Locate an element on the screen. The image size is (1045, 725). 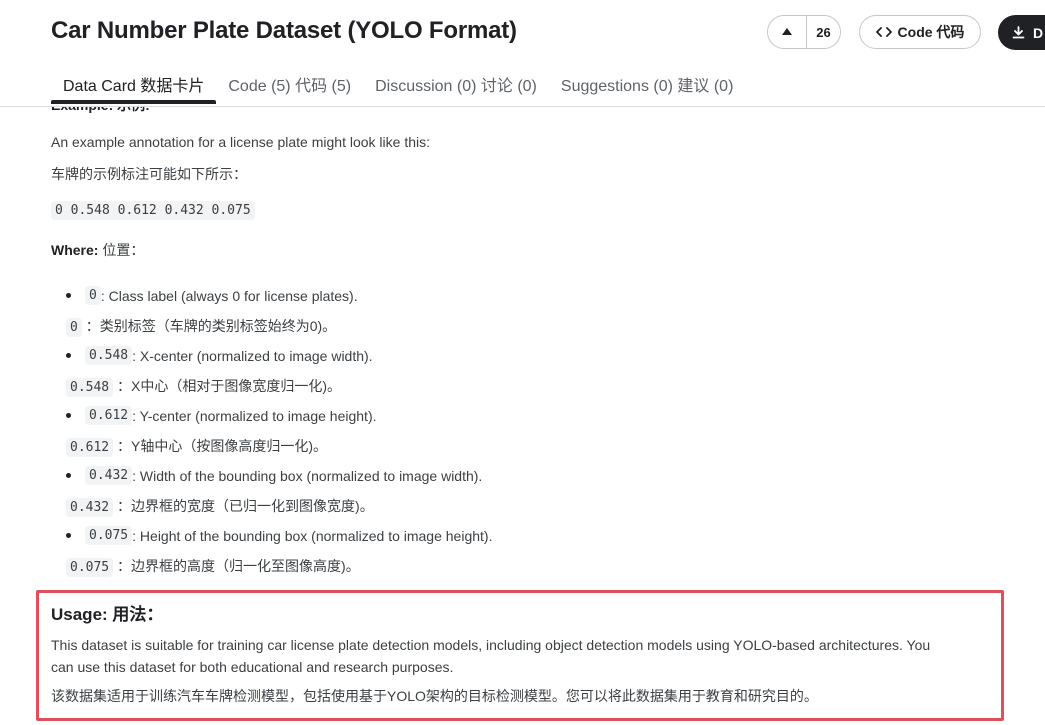
example-heading: Example: 示例: is located at coordinates (100, 111).